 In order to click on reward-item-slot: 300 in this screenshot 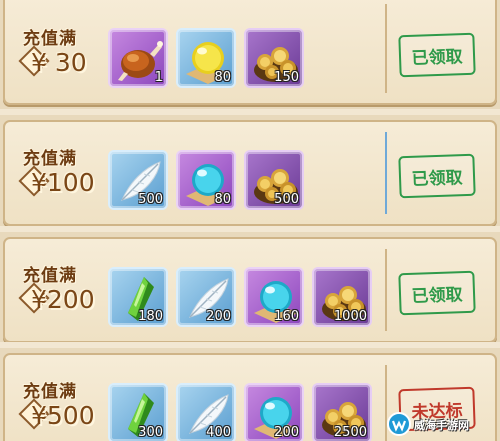, I will do `click(138, 412)`.